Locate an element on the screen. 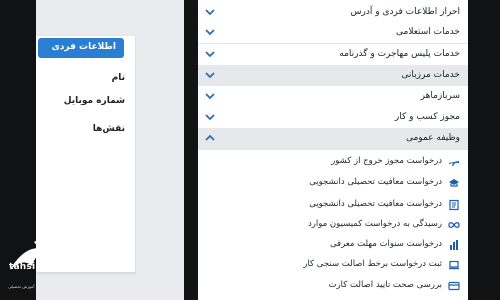  submenu-item-student-exemption-2: درخواست معافیت تحصیلی دانشجویی is located at coordinates (333, 205).